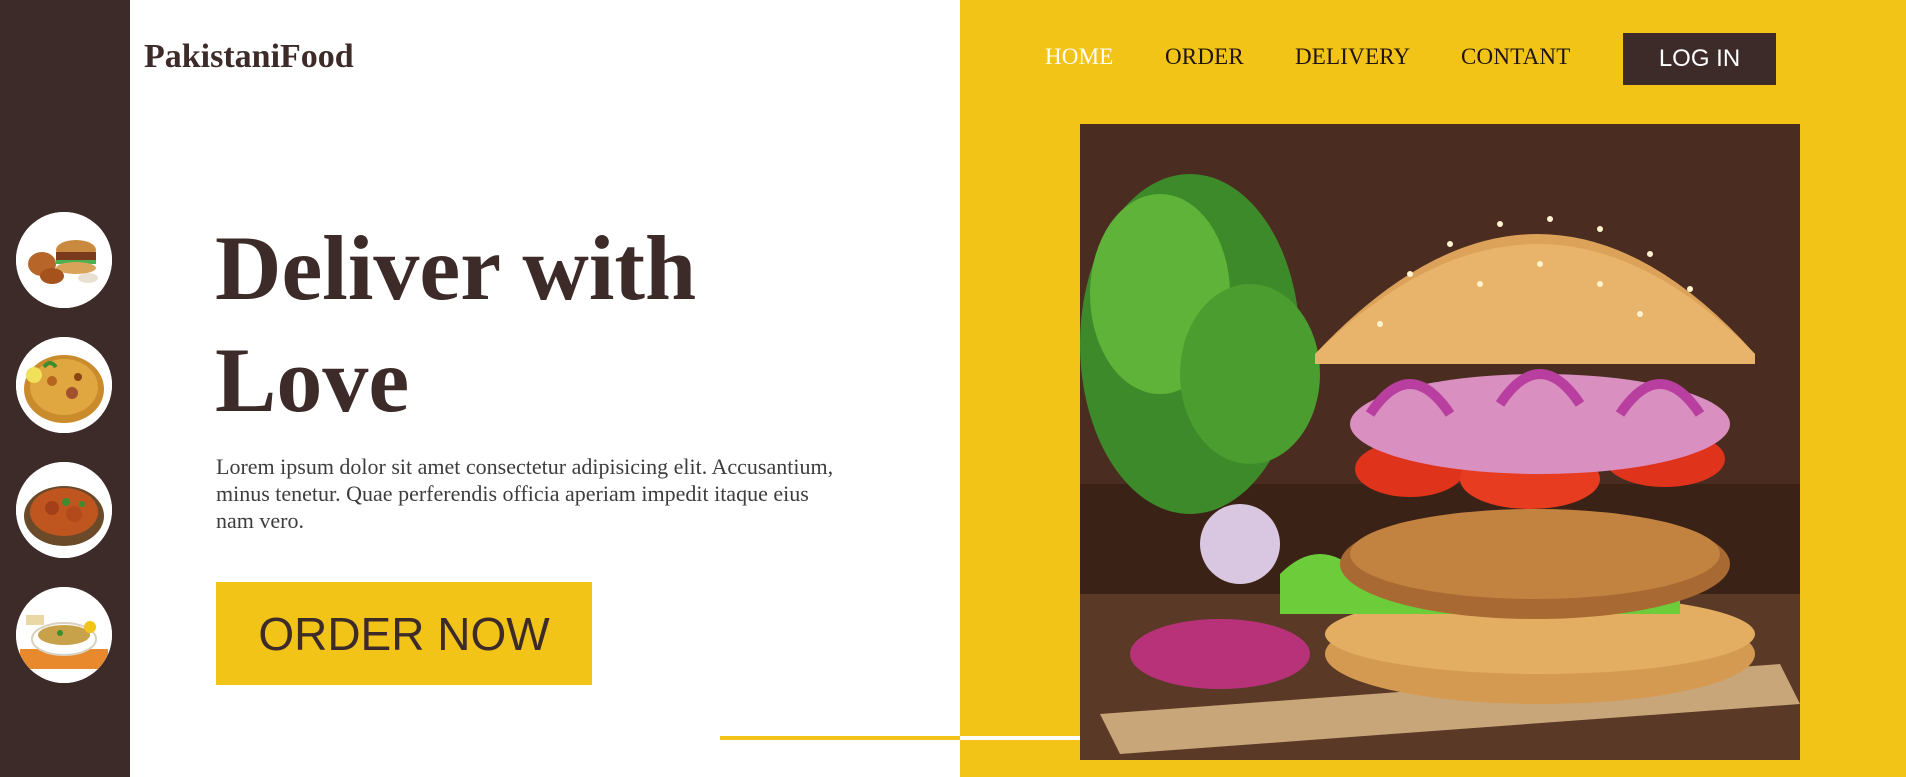 This screenshot has width=1906, height=777. What do you see at coordinates (64, 635) in the screenshot?
I see `thumbnail-haleem` at bounding box center [64, 635].